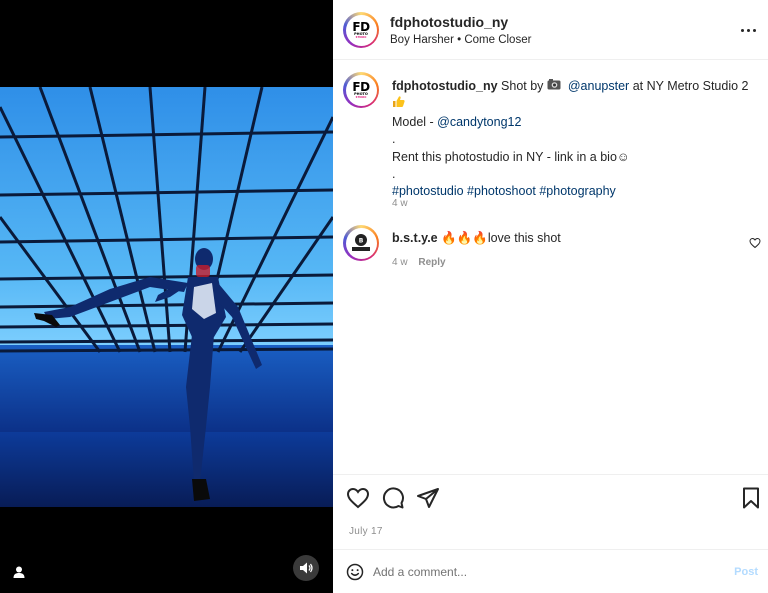  What do you see at coordinates (554, 86) in the screenshot?
I see `camera-icon` at bounding box center [554, 86].